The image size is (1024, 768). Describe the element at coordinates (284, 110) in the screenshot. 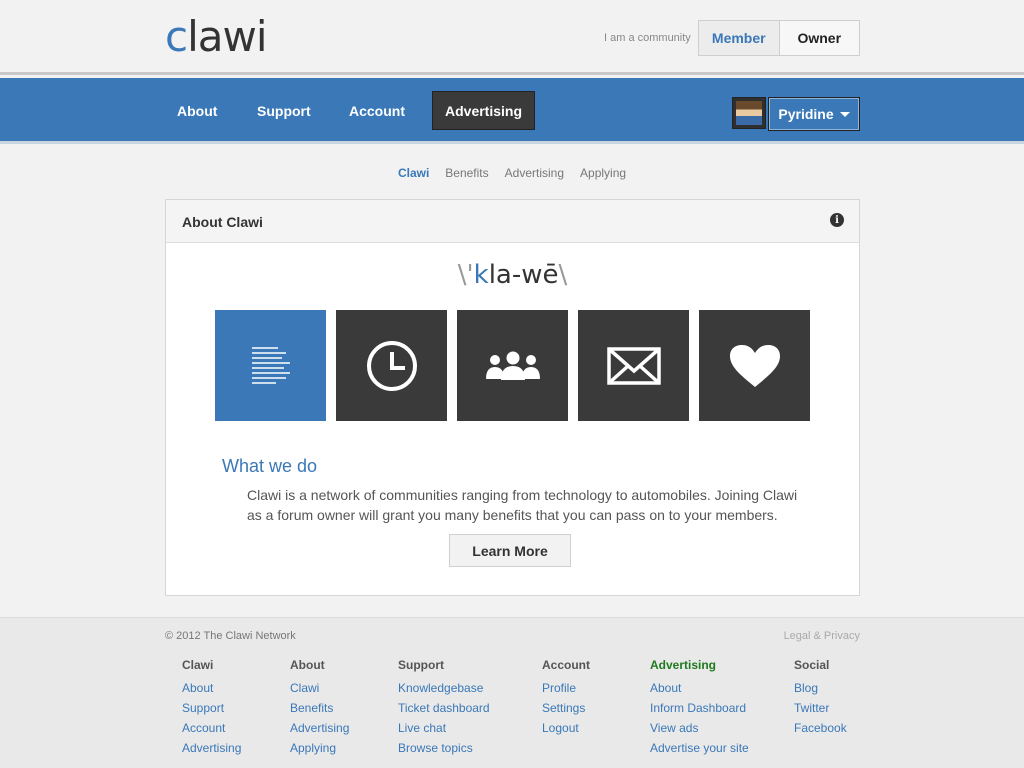

I see `nav-support: Support` at that location.